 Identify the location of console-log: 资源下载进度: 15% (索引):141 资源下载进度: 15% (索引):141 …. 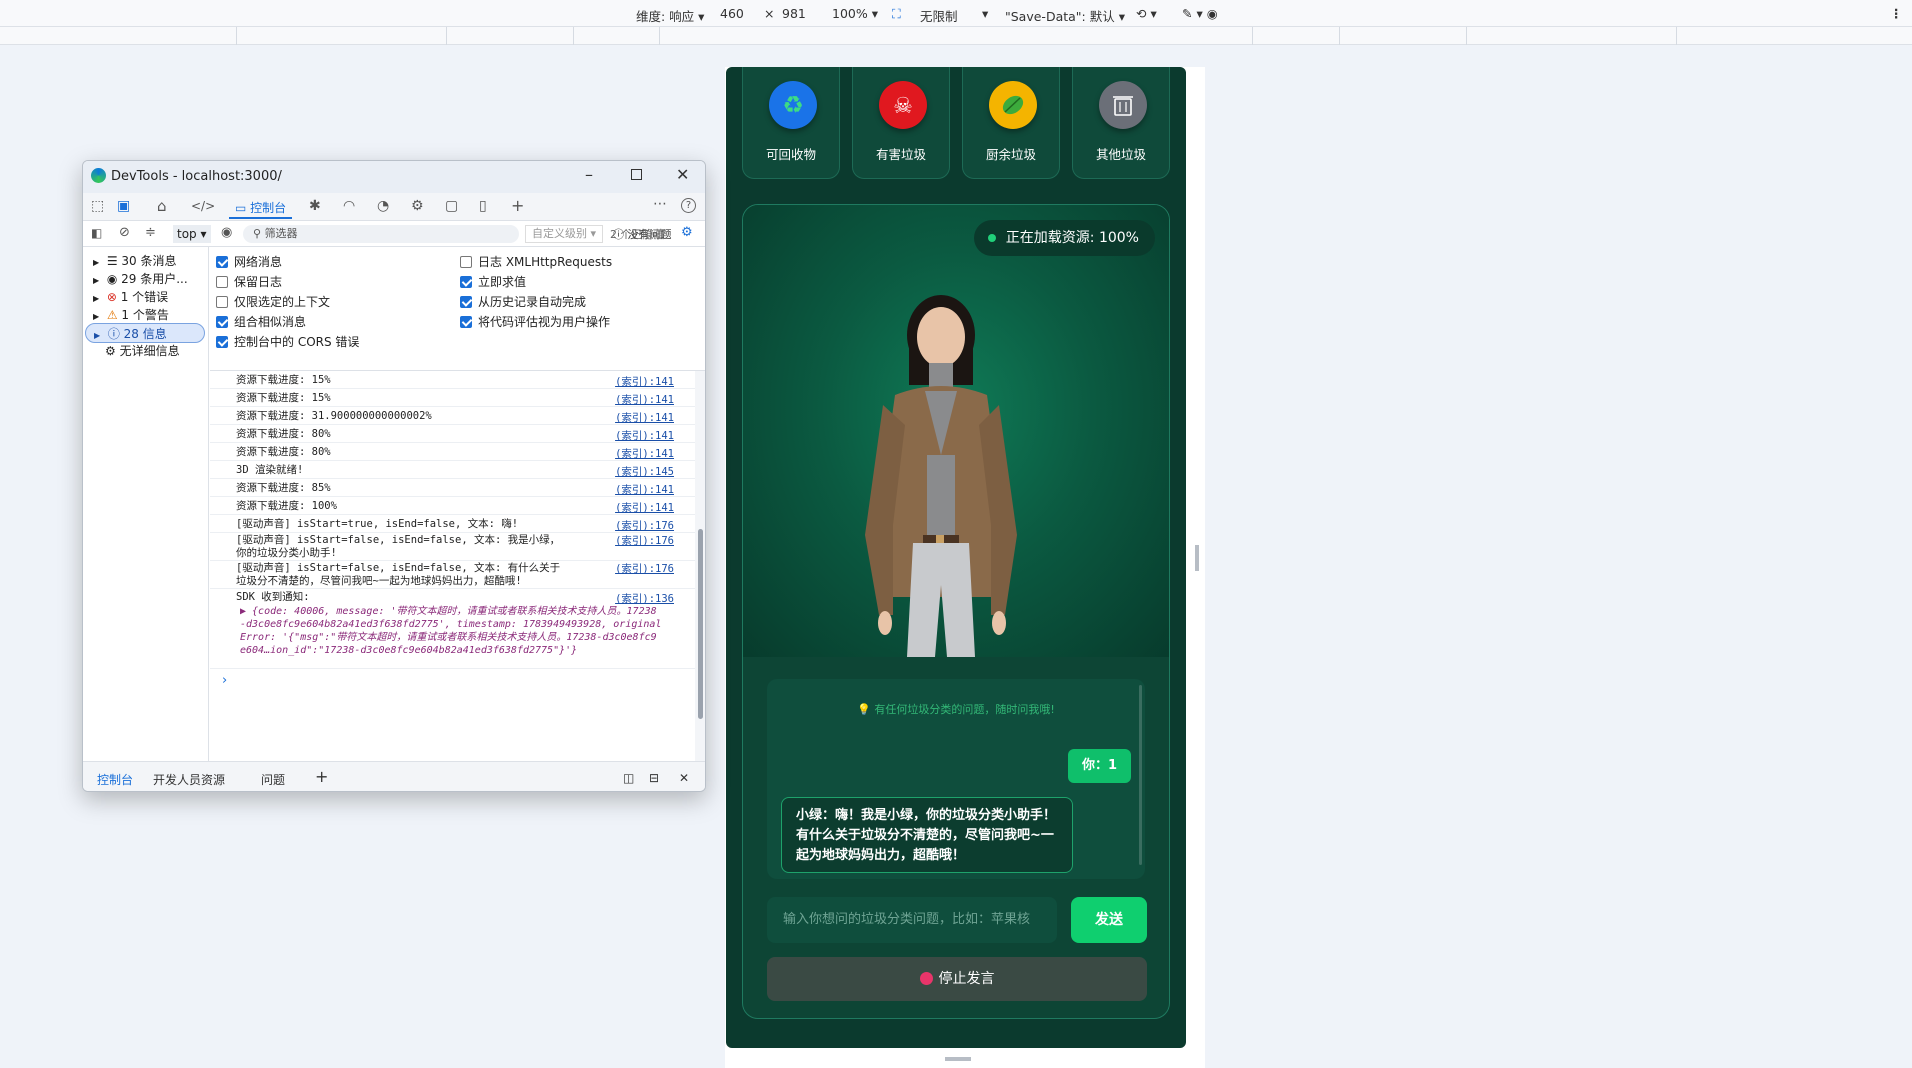
(453, 566).